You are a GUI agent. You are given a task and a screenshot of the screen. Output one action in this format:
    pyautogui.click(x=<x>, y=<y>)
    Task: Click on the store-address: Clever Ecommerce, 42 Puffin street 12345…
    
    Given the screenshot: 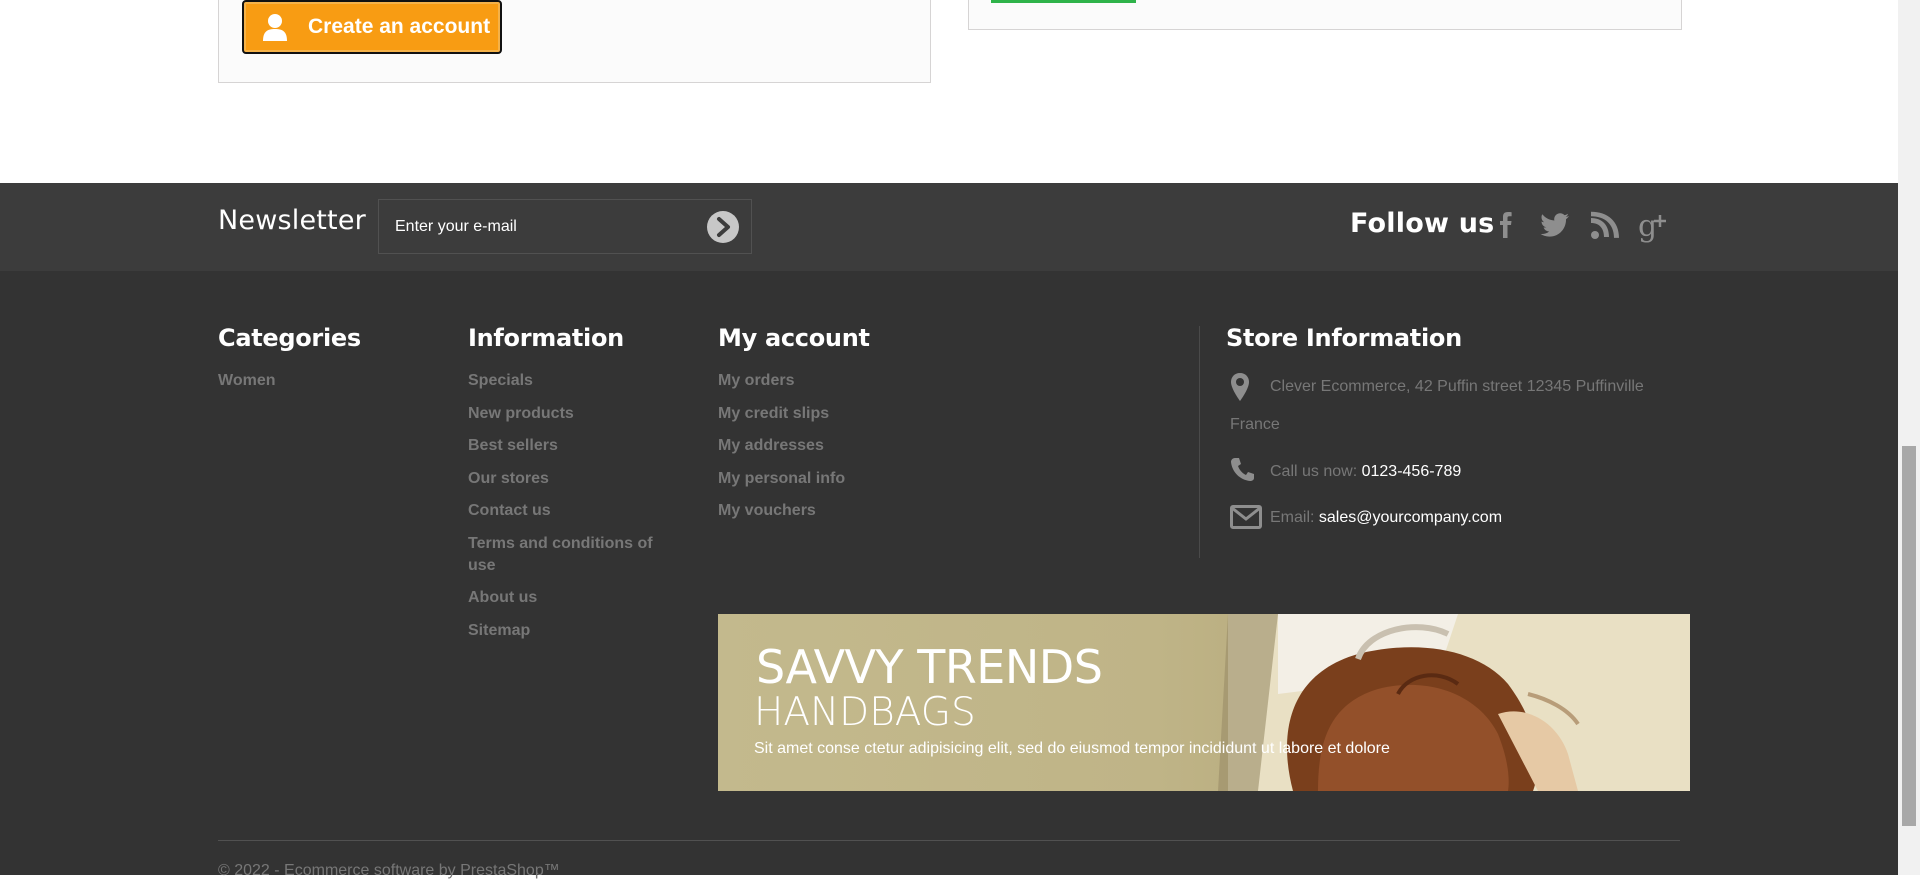 What is the action you would take?
    pyautogui.click(x=1437, y=405)
    